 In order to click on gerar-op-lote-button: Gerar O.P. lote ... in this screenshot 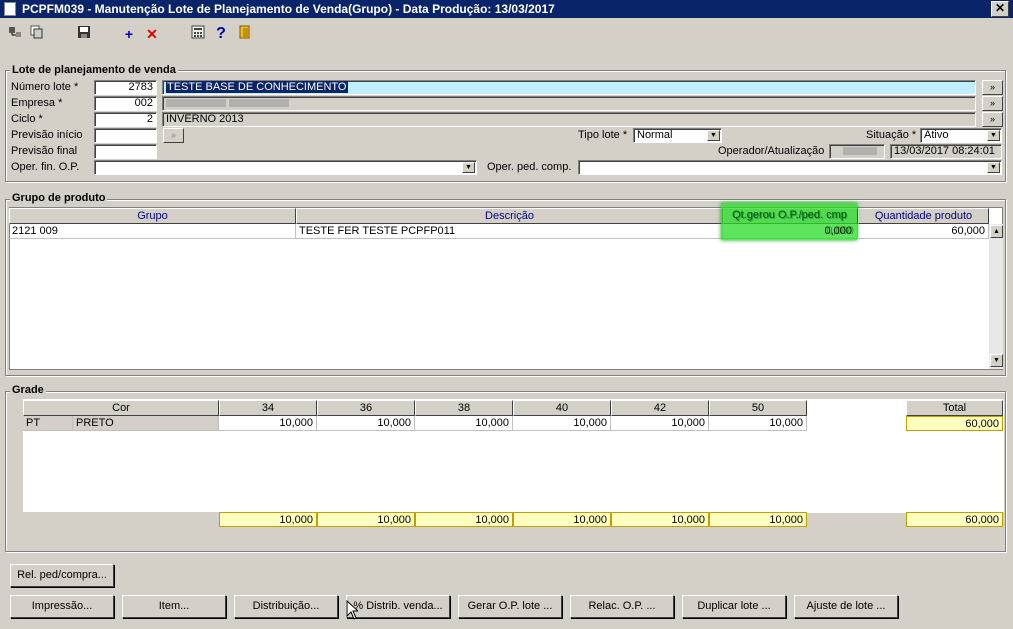, I will do `click(510, 606)`.